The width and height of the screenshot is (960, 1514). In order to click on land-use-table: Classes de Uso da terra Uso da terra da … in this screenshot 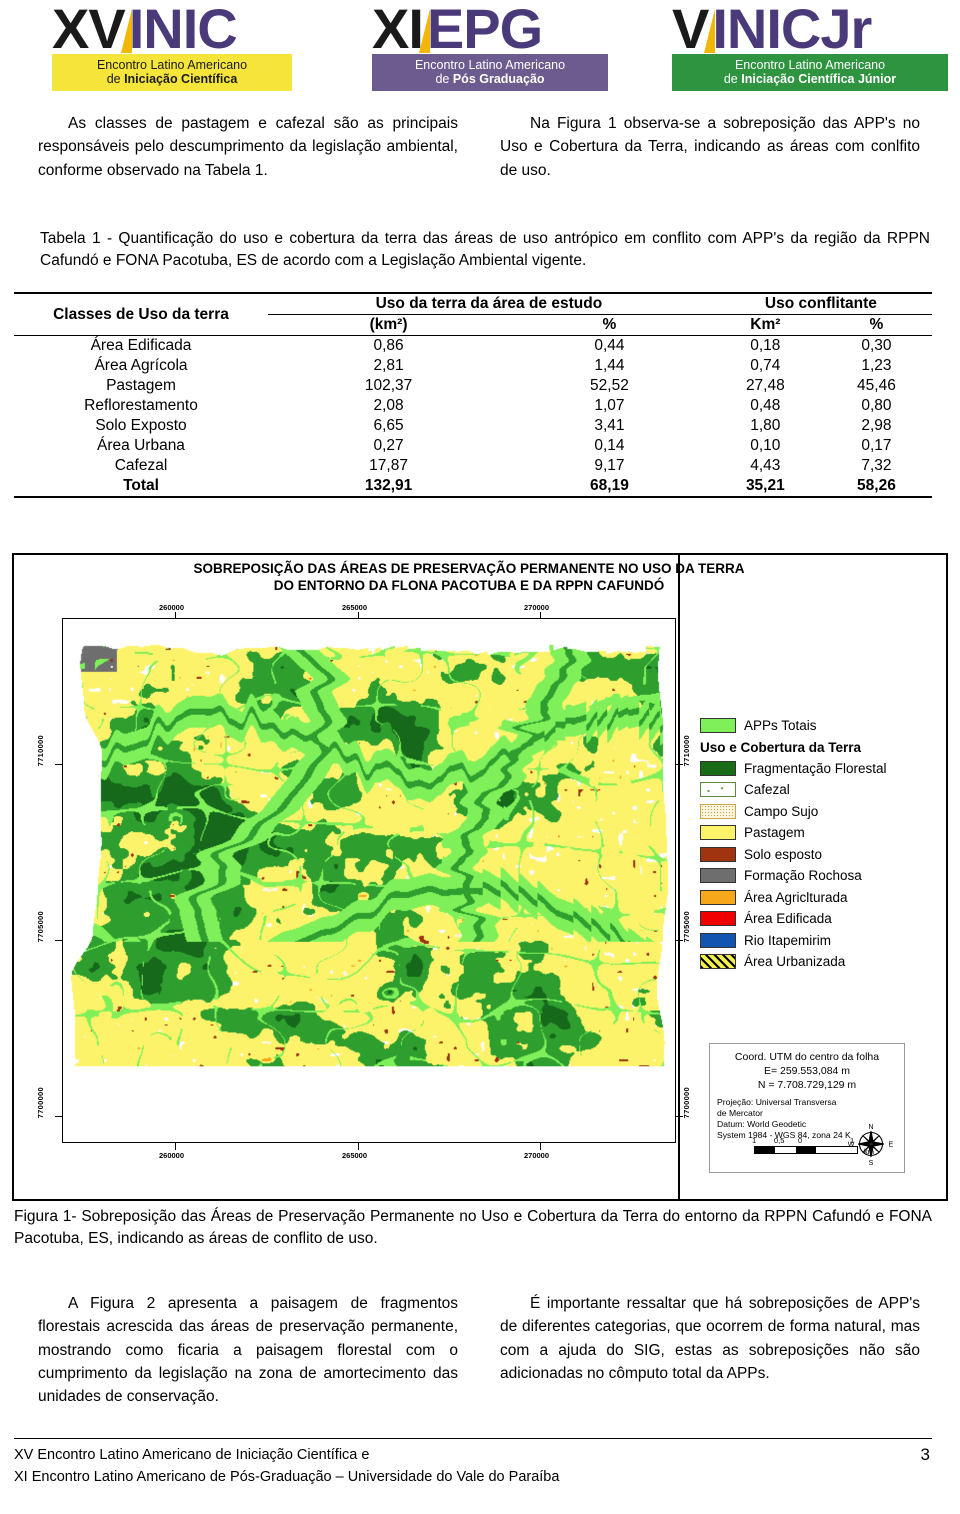, I will do `click(473, 395)`.